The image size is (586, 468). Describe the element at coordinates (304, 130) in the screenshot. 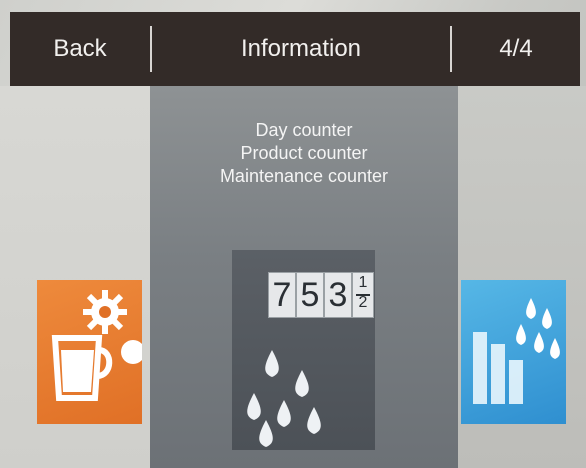

I see `day-counter-label: Day counter` at that location.